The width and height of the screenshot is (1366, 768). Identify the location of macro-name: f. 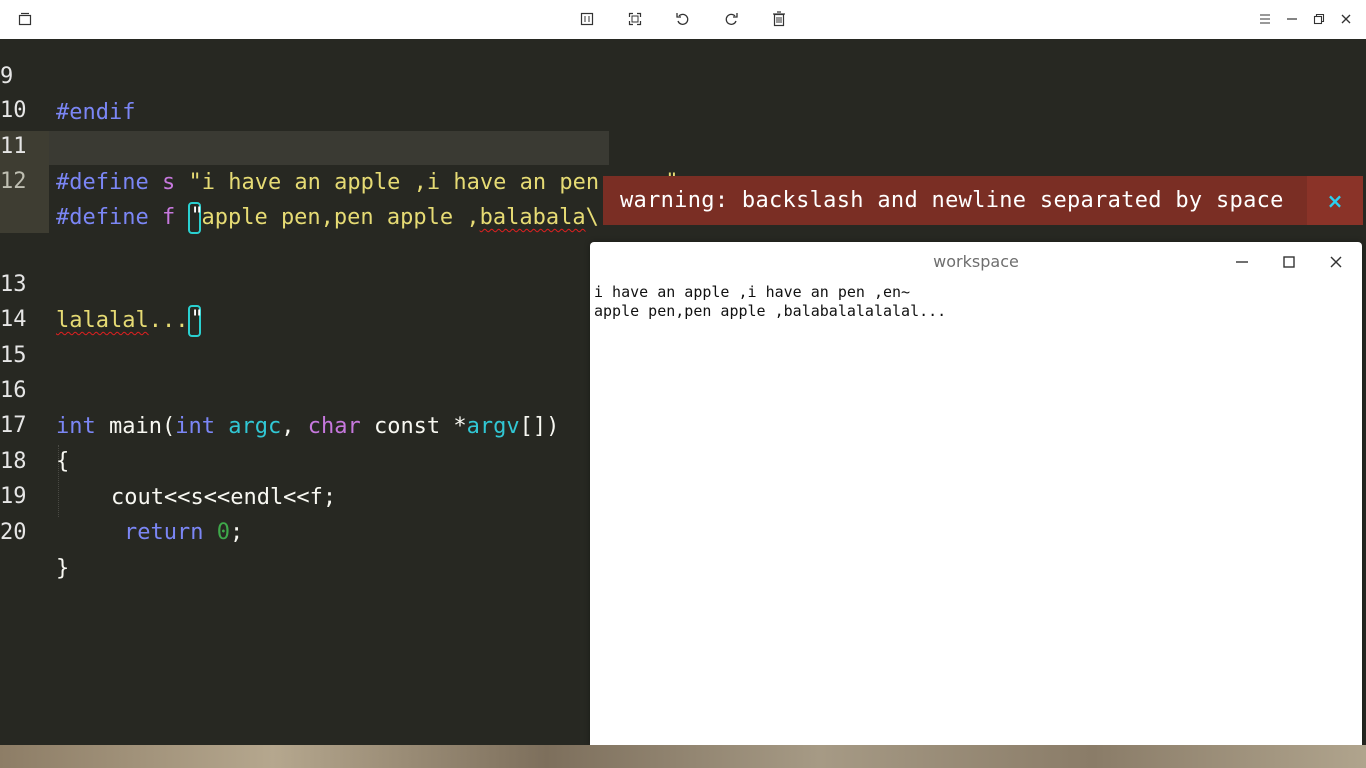
(168, 217).